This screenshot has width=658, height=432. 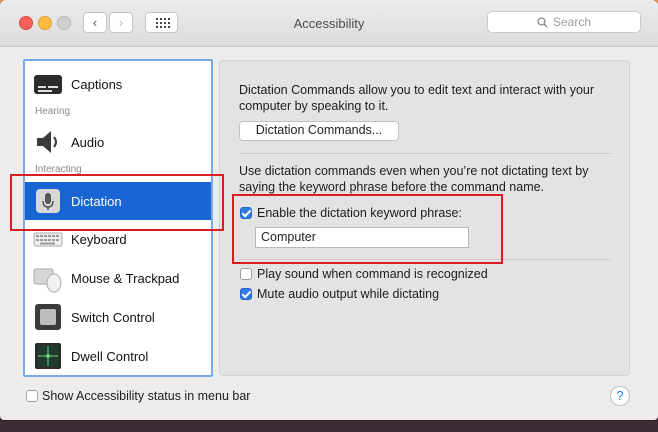 I want to click on status-menu-bar-label: Show Accessibility status in menu bar, so click(x=146, y=396).